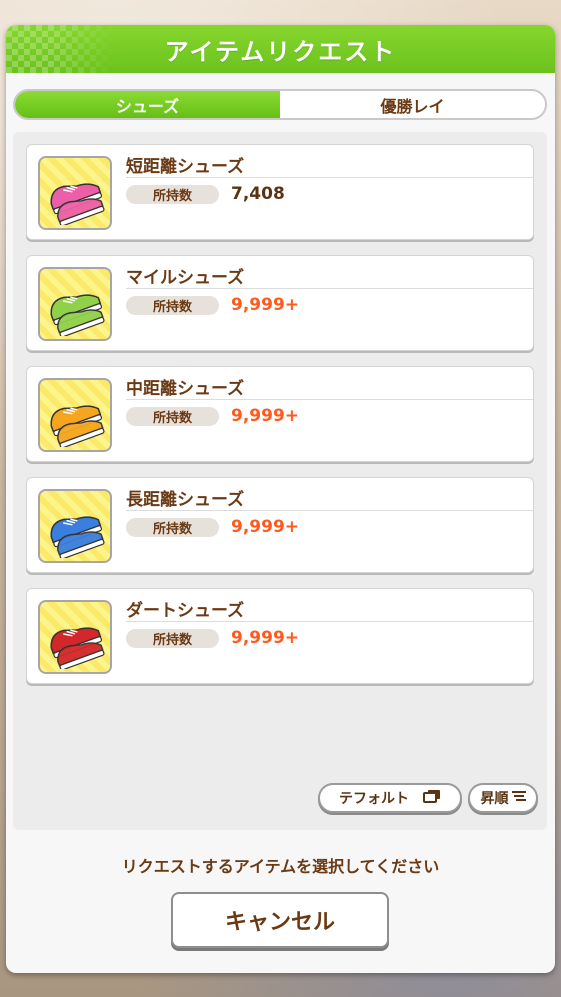 Image resolution: width=561 pixels, height=997 pixels. I want to click on sort-default-label: テフォルト, so click(374, 799).